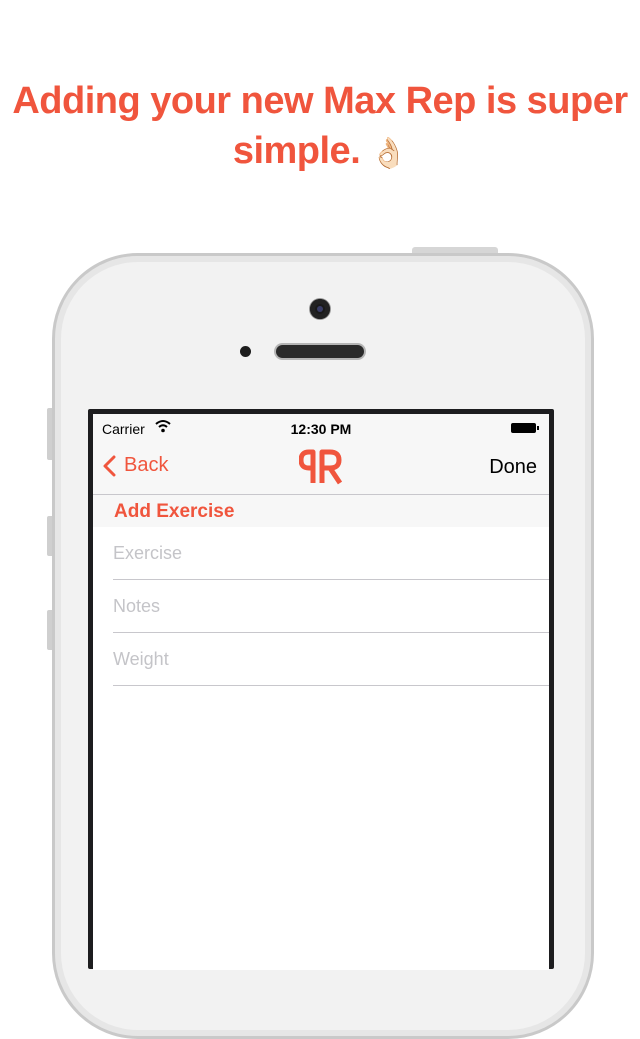  I want to click on notes-input, so click(331, 606).